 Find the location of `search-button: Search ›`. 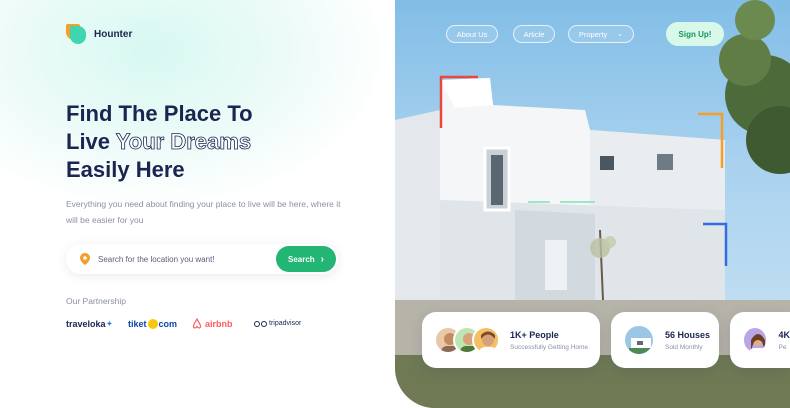

search-button: Search › is located at coordinates (306, 259).